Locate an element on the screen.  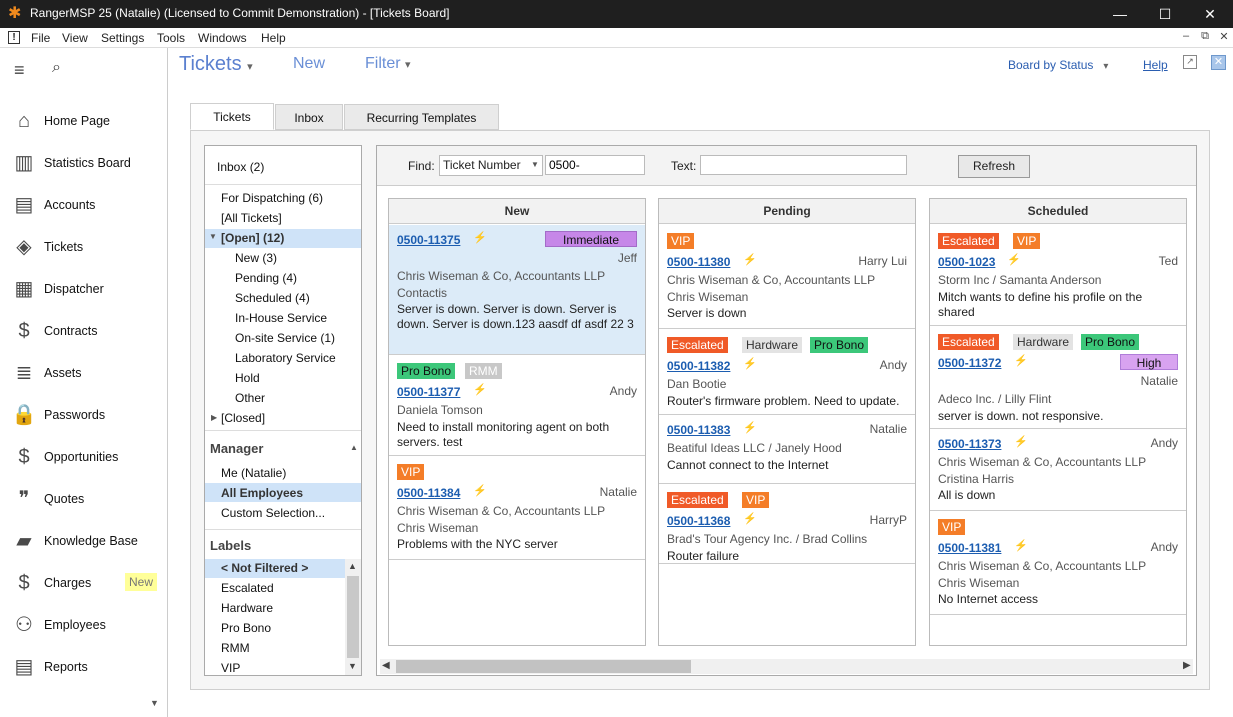
expand-closed-icon: ▶ is located at coordinates (214, 417).